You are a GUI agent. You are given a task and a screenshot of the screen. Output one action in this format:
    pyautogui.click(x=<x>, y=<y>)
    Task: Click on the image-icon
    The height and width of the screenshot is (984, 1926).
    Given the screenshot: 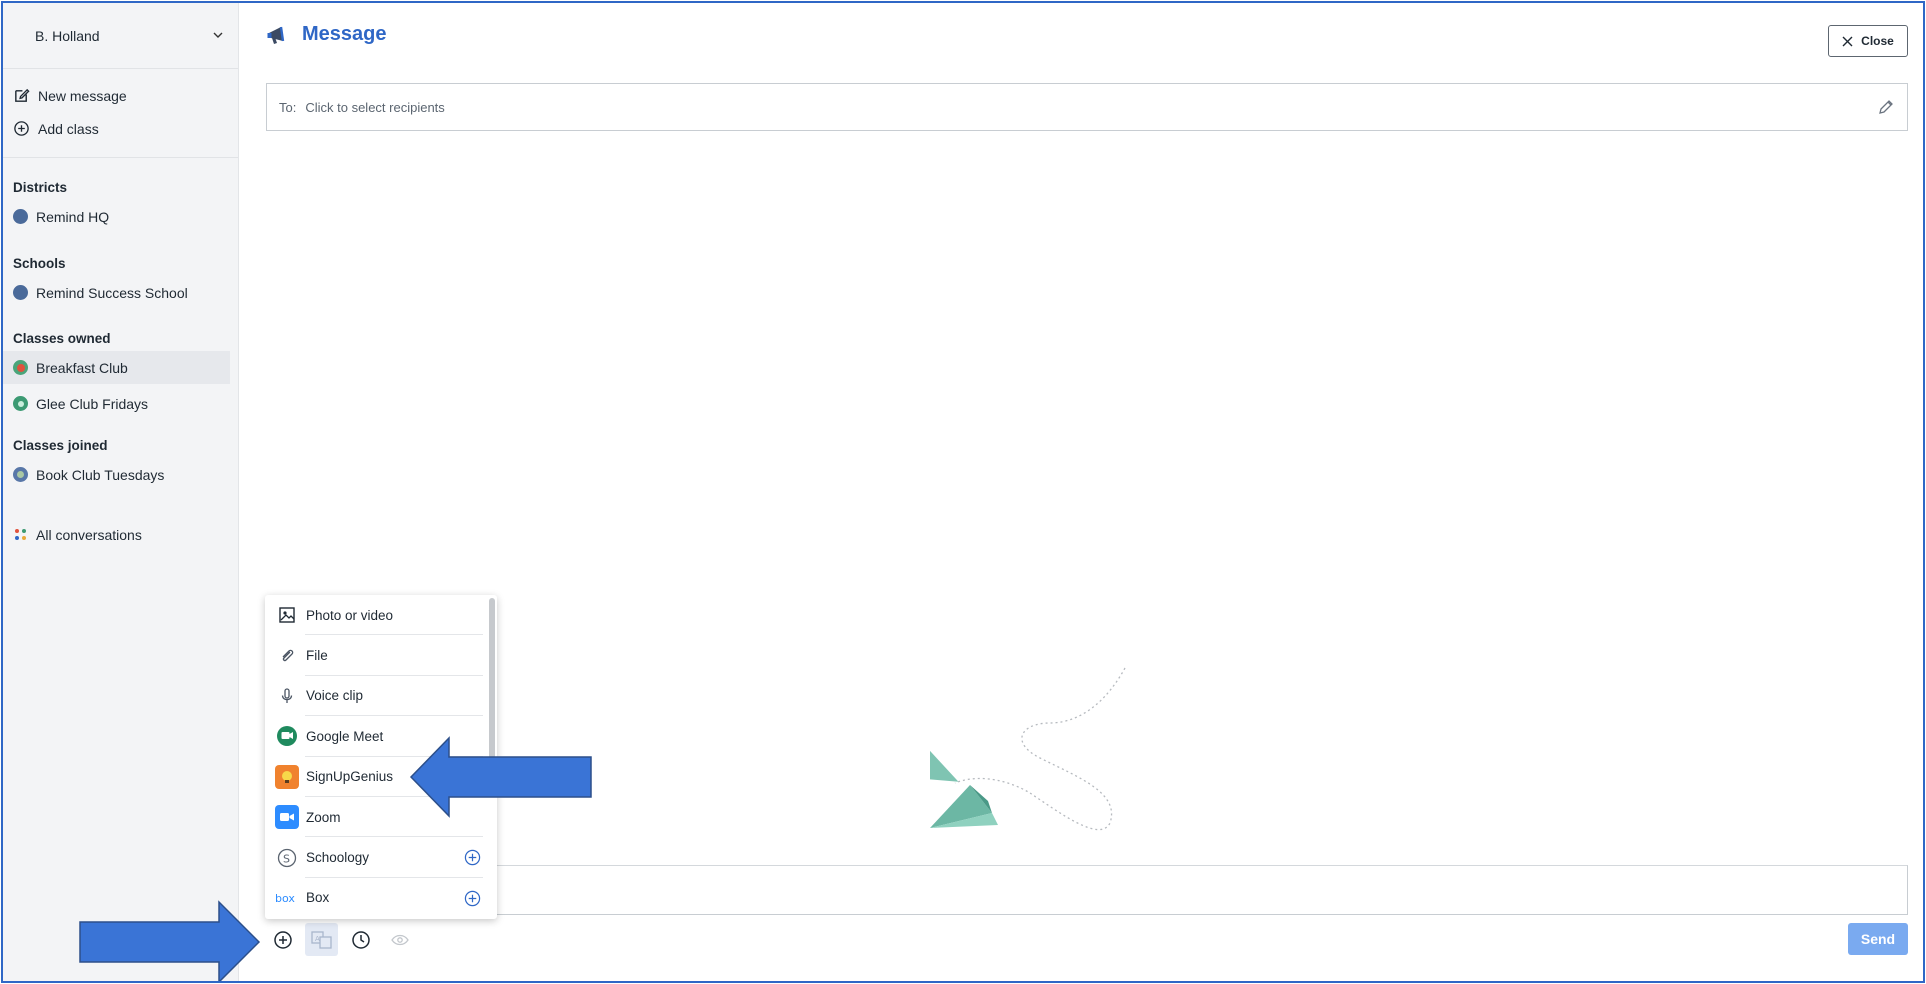 What is the action you would take?
    pyautogui.click(x=287, y=615)
    